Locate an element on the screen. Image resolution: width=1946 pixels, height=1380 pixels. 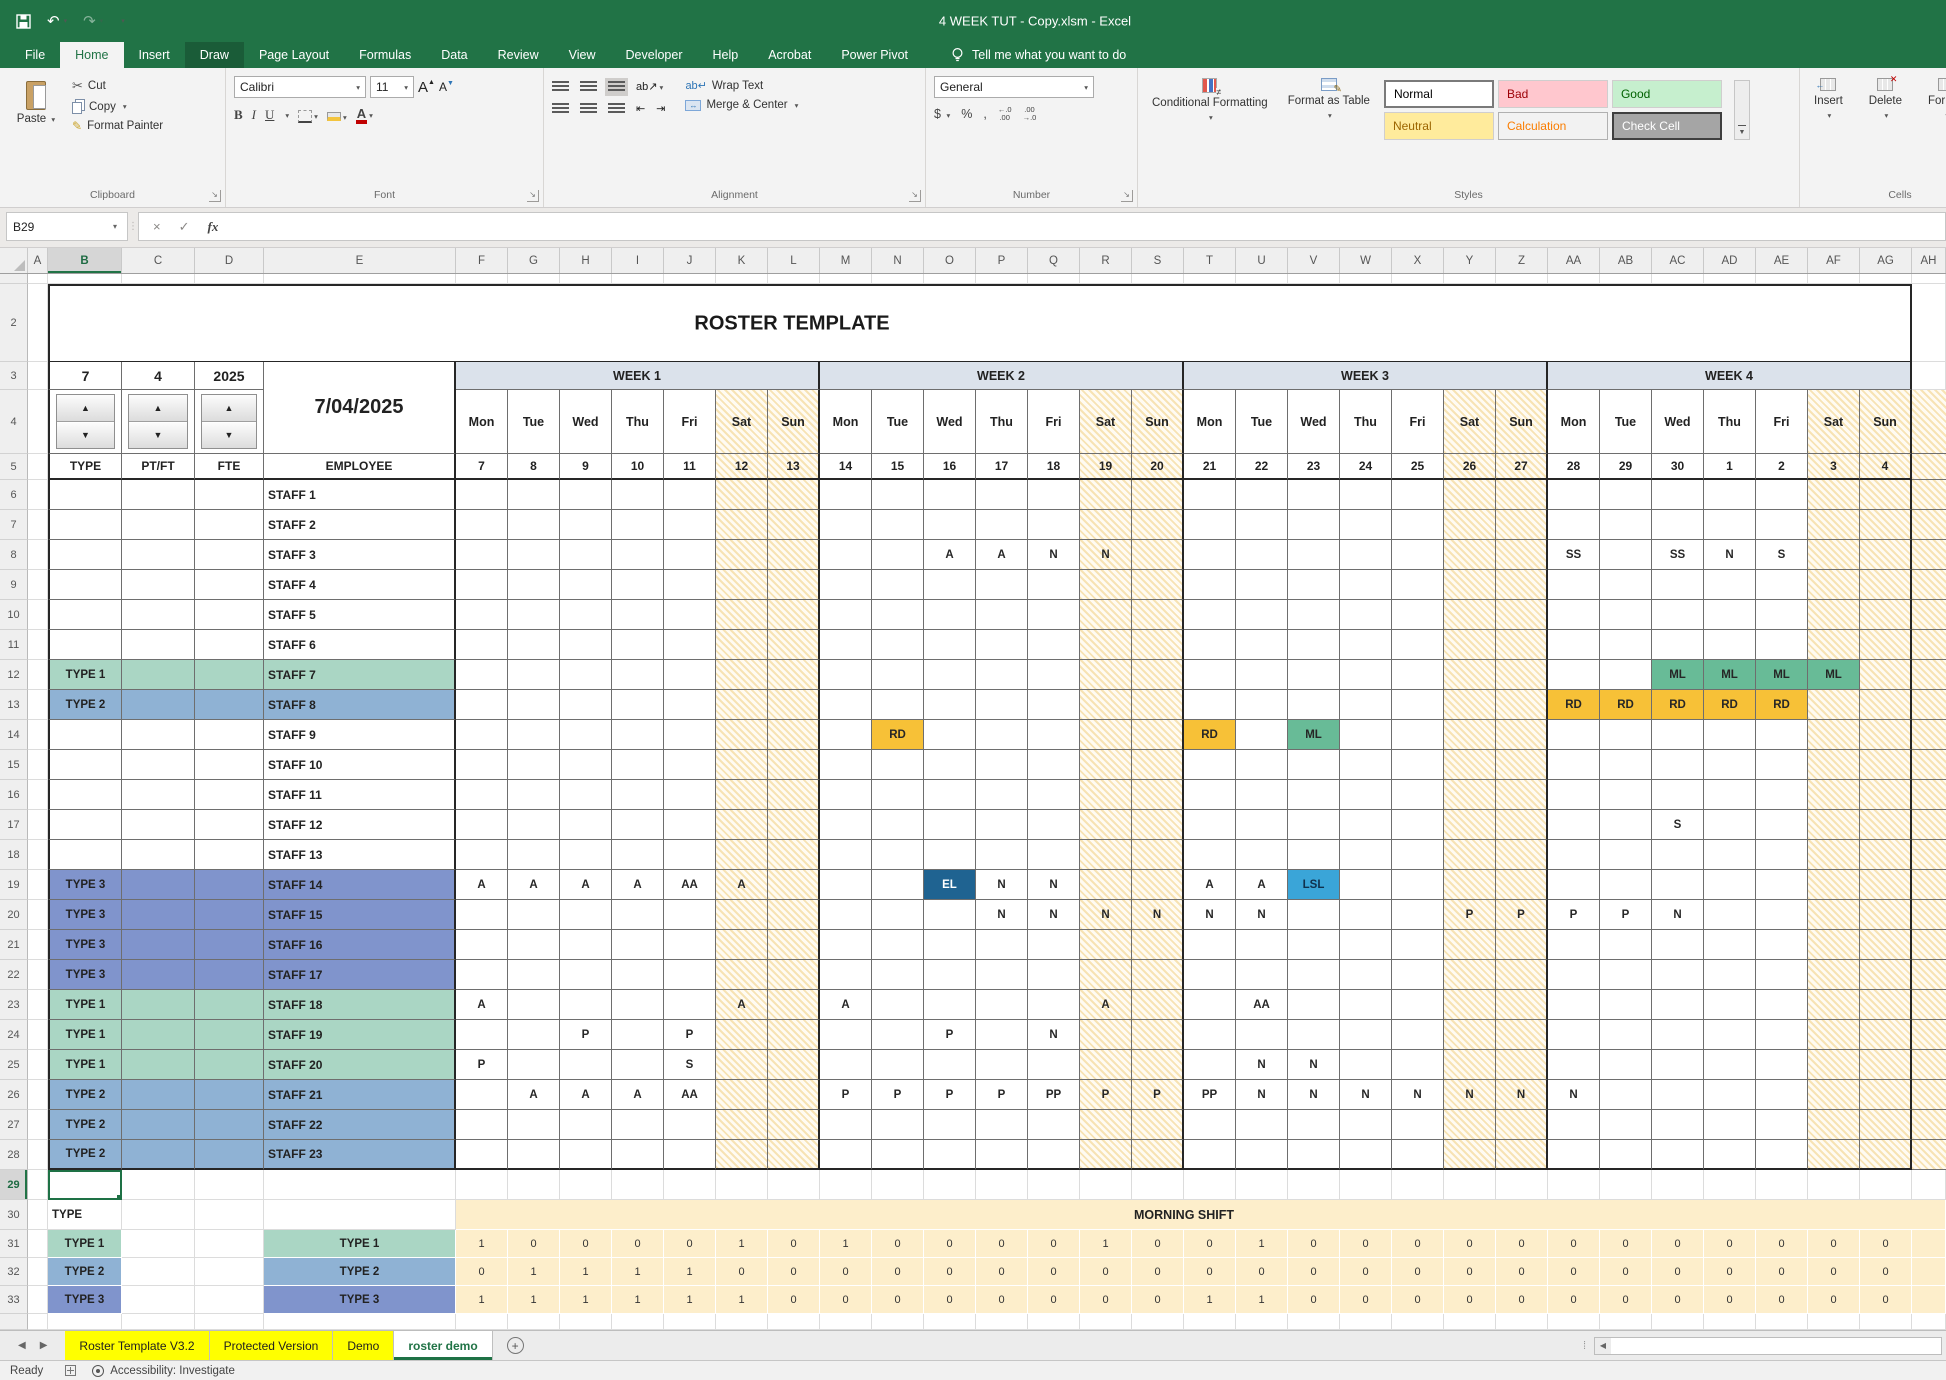
cell-E1 is located at coordinates (360, 279).